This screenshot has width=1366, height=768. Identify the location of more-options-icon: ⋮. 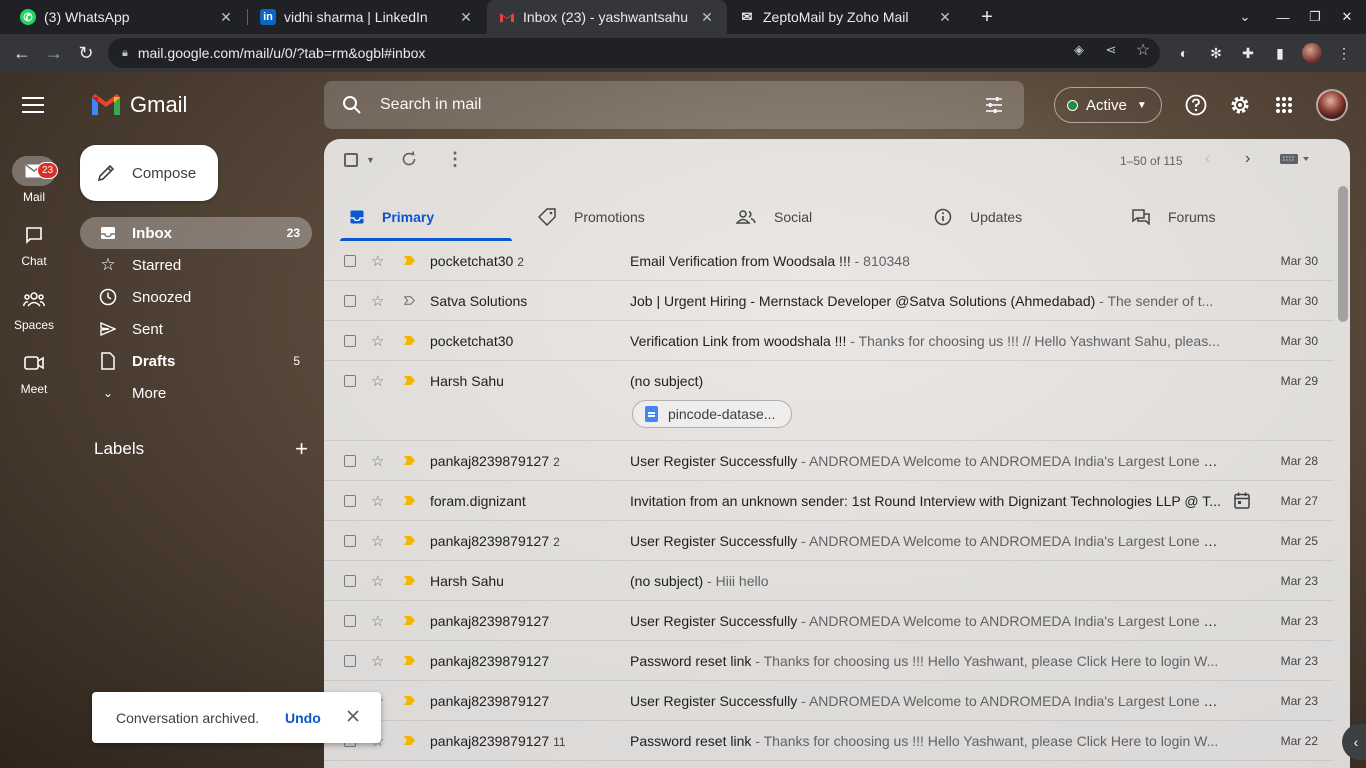
(455, 159).